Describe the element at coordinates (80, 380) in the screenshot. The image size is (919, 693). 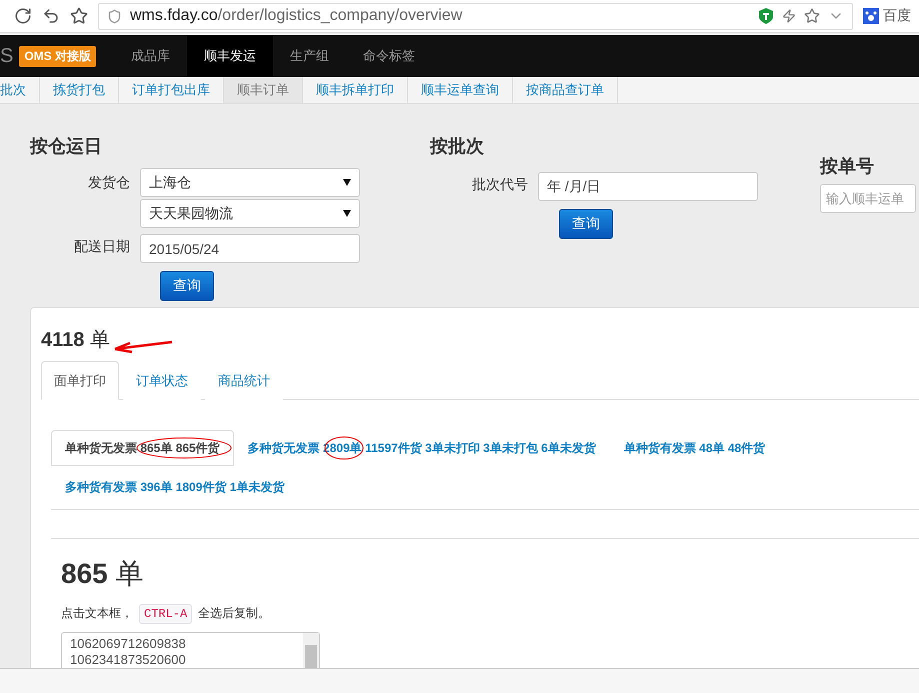
I see `tab: 面单打印` at that location.